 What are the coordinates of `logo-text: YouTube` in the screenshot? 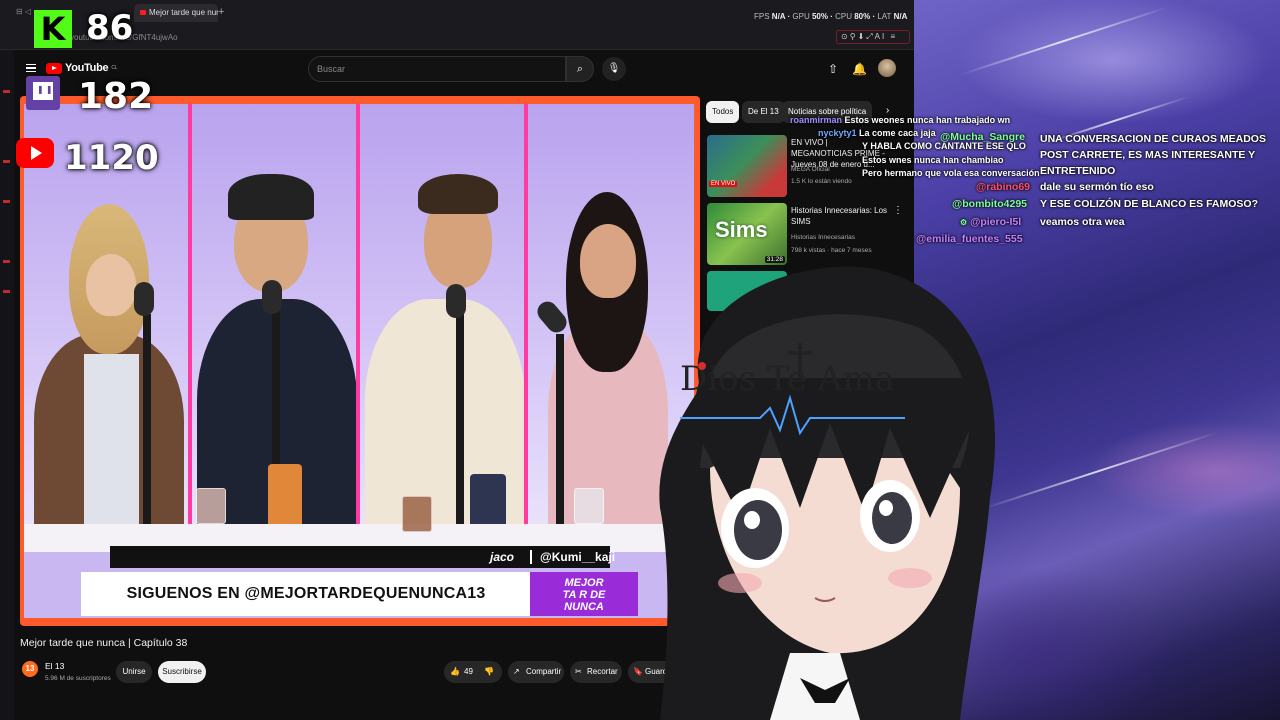 It's located at (87, 68).